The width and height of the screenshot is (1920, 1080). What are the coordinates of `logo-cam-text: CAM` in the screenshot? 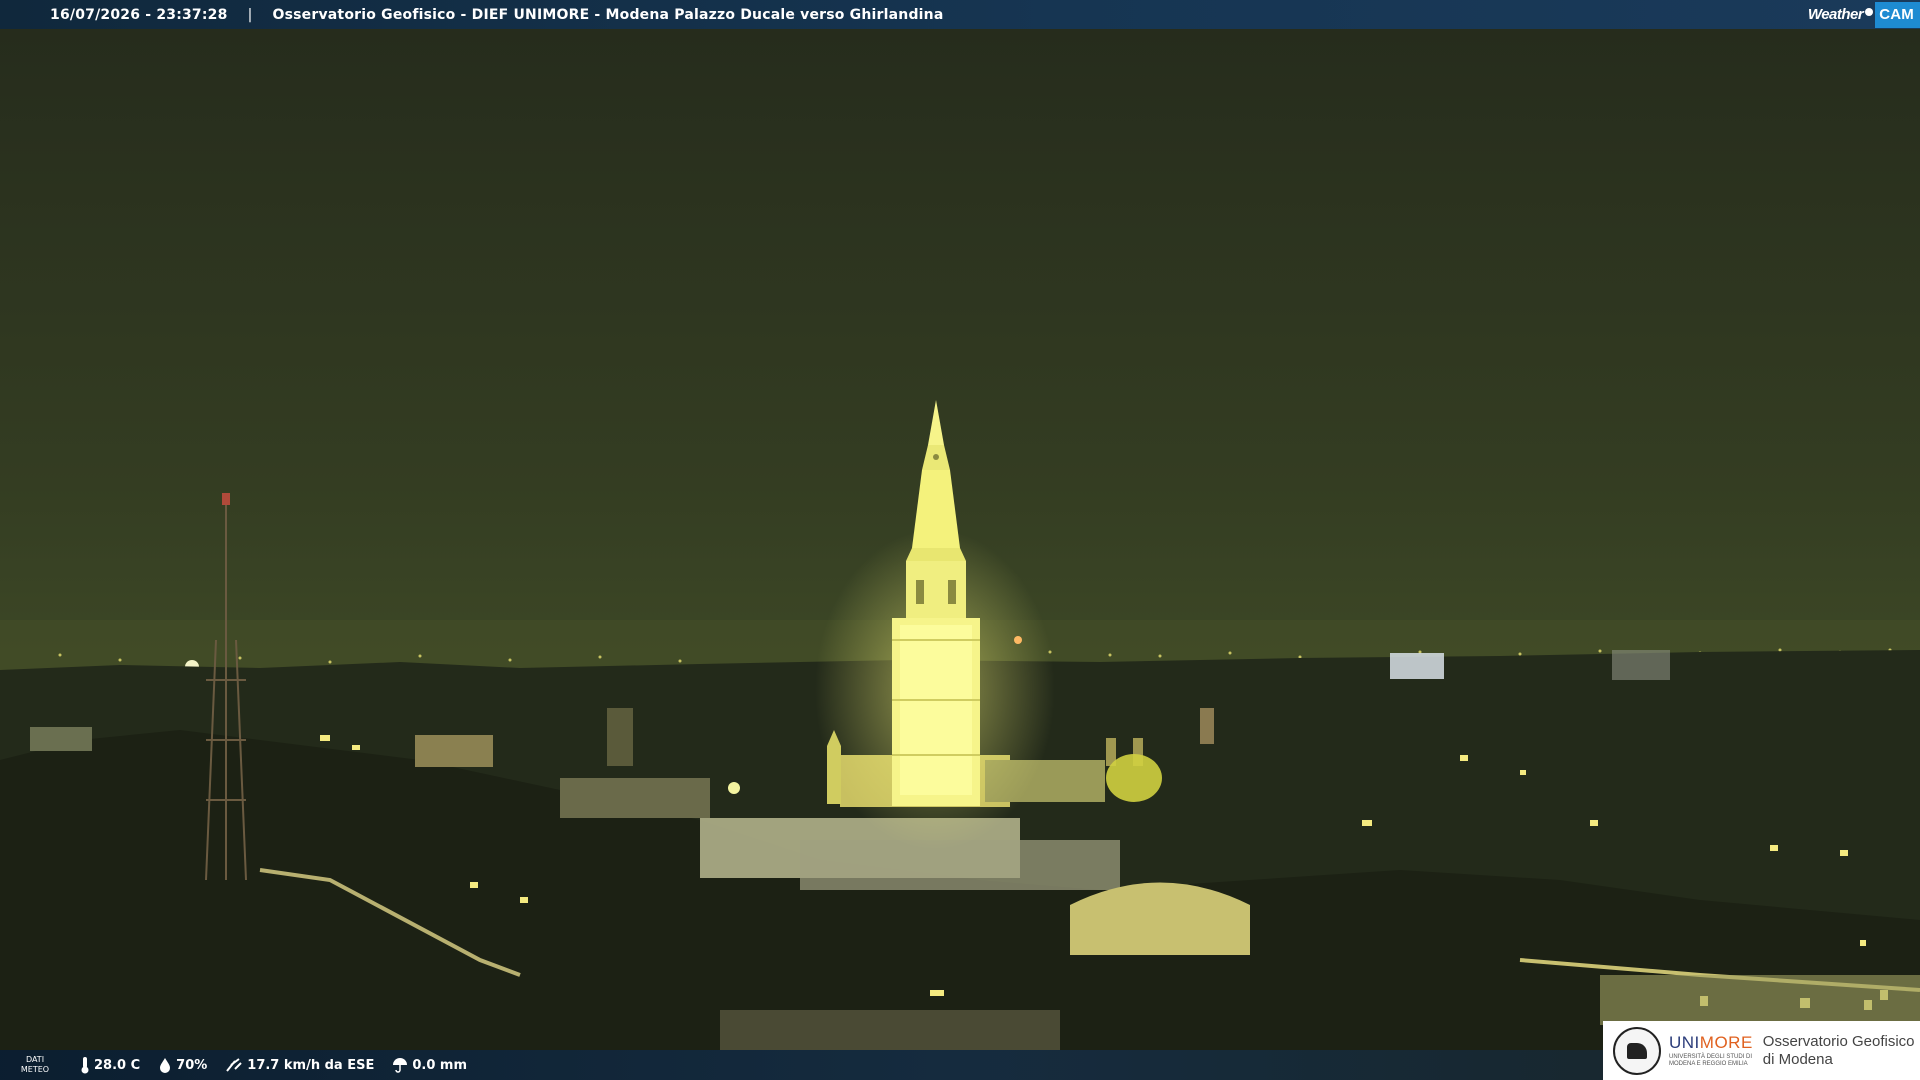 It's located at (1897, 14).